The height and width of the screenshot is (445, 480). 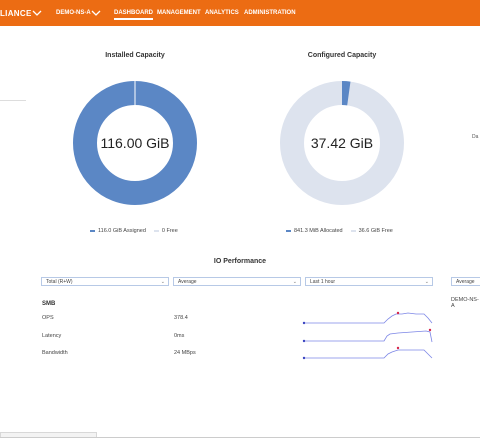 What do you see at coordinates (73, 13) in the screenshot?
I see `namespace-selector: DEMO-NS-A` at bounding box center [73, 13].